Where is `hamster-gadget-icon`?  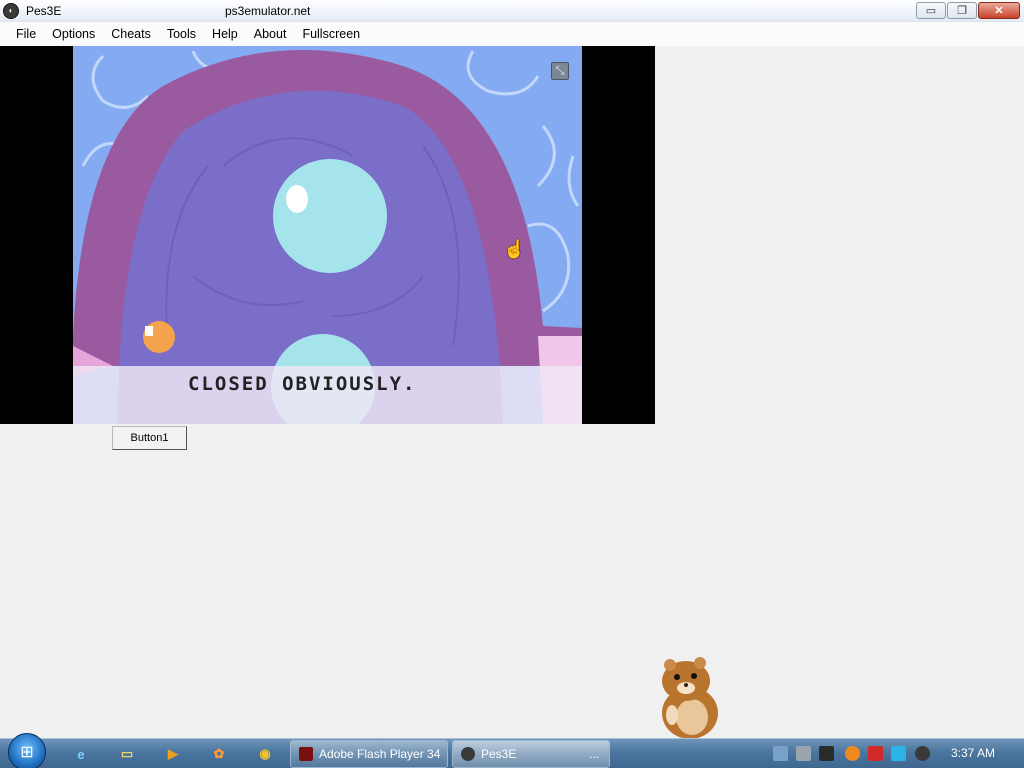
hamster-gadget-icon is located at coordinates (689, 697).